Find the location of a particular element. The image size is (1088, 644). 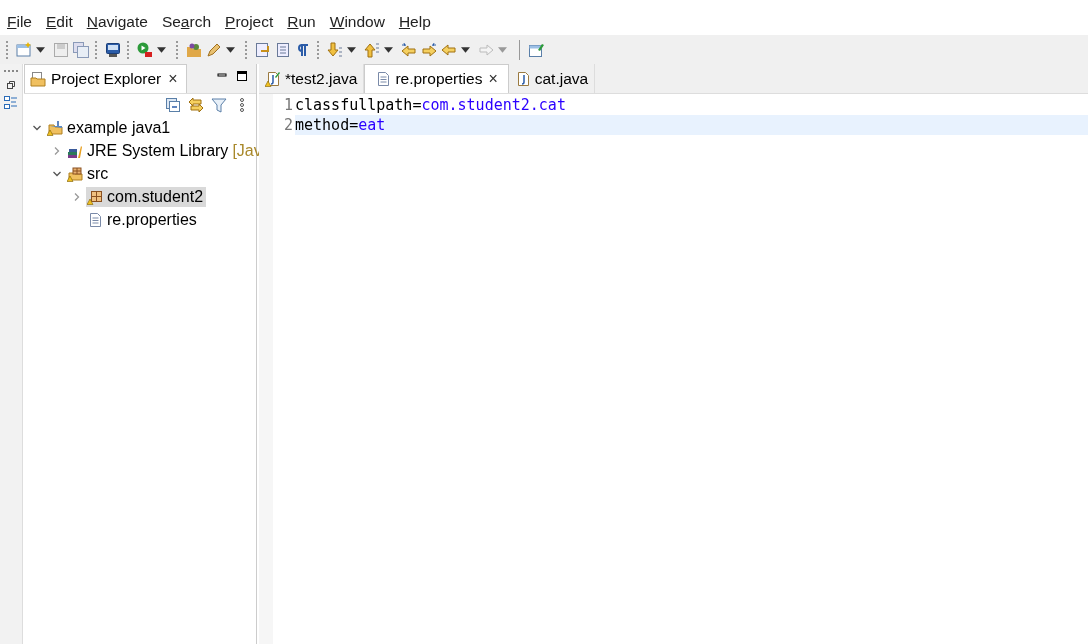

project-folder-icon is located at coordinates (55, 127).